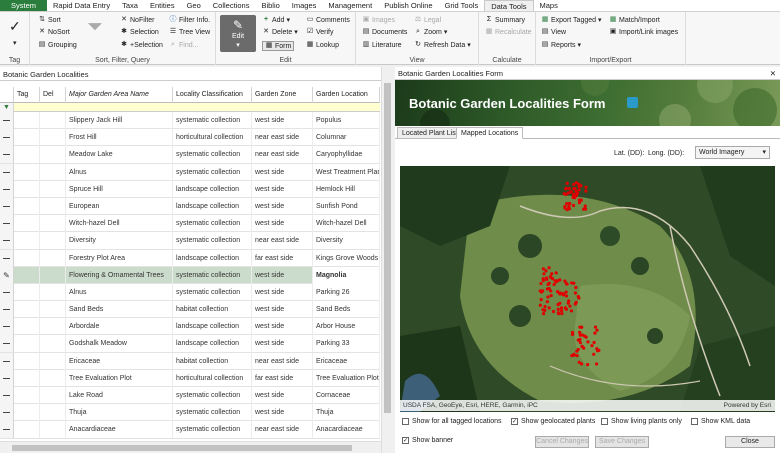 Image resolution: width=780 pixels, height=453 pixels. I want to click on grouping-button: ▤ Grouping, so click(57, 45).